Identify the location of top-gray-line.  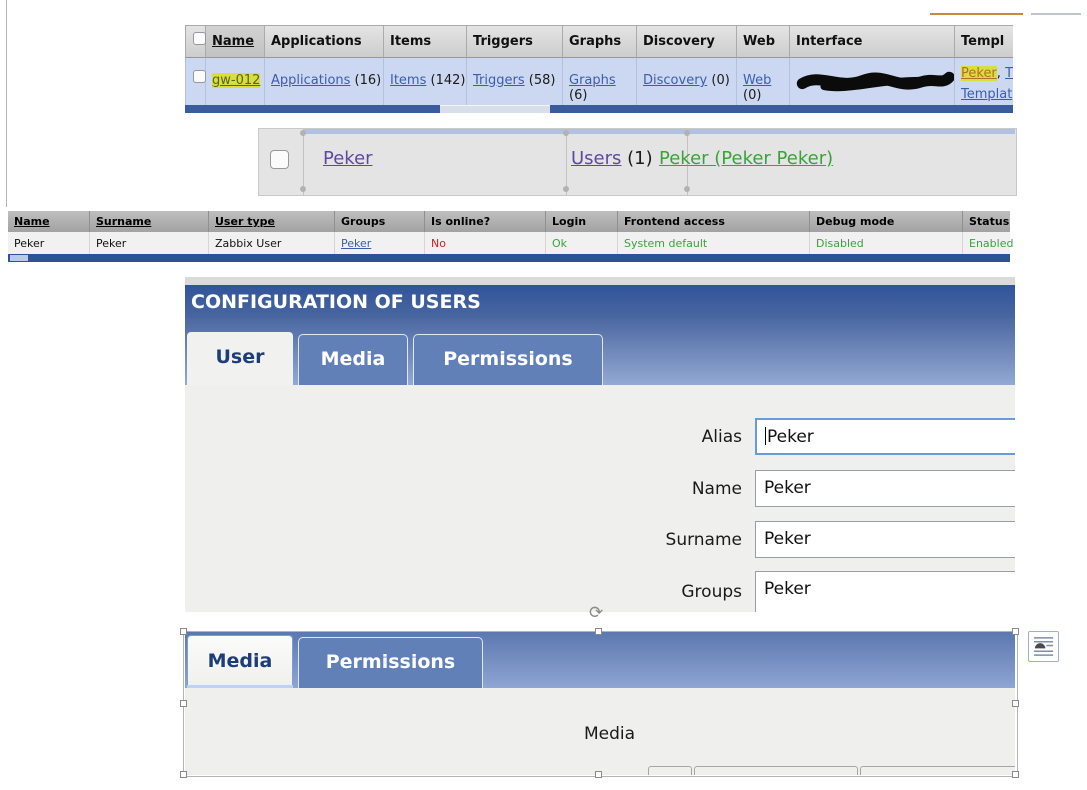
(1056, 14).